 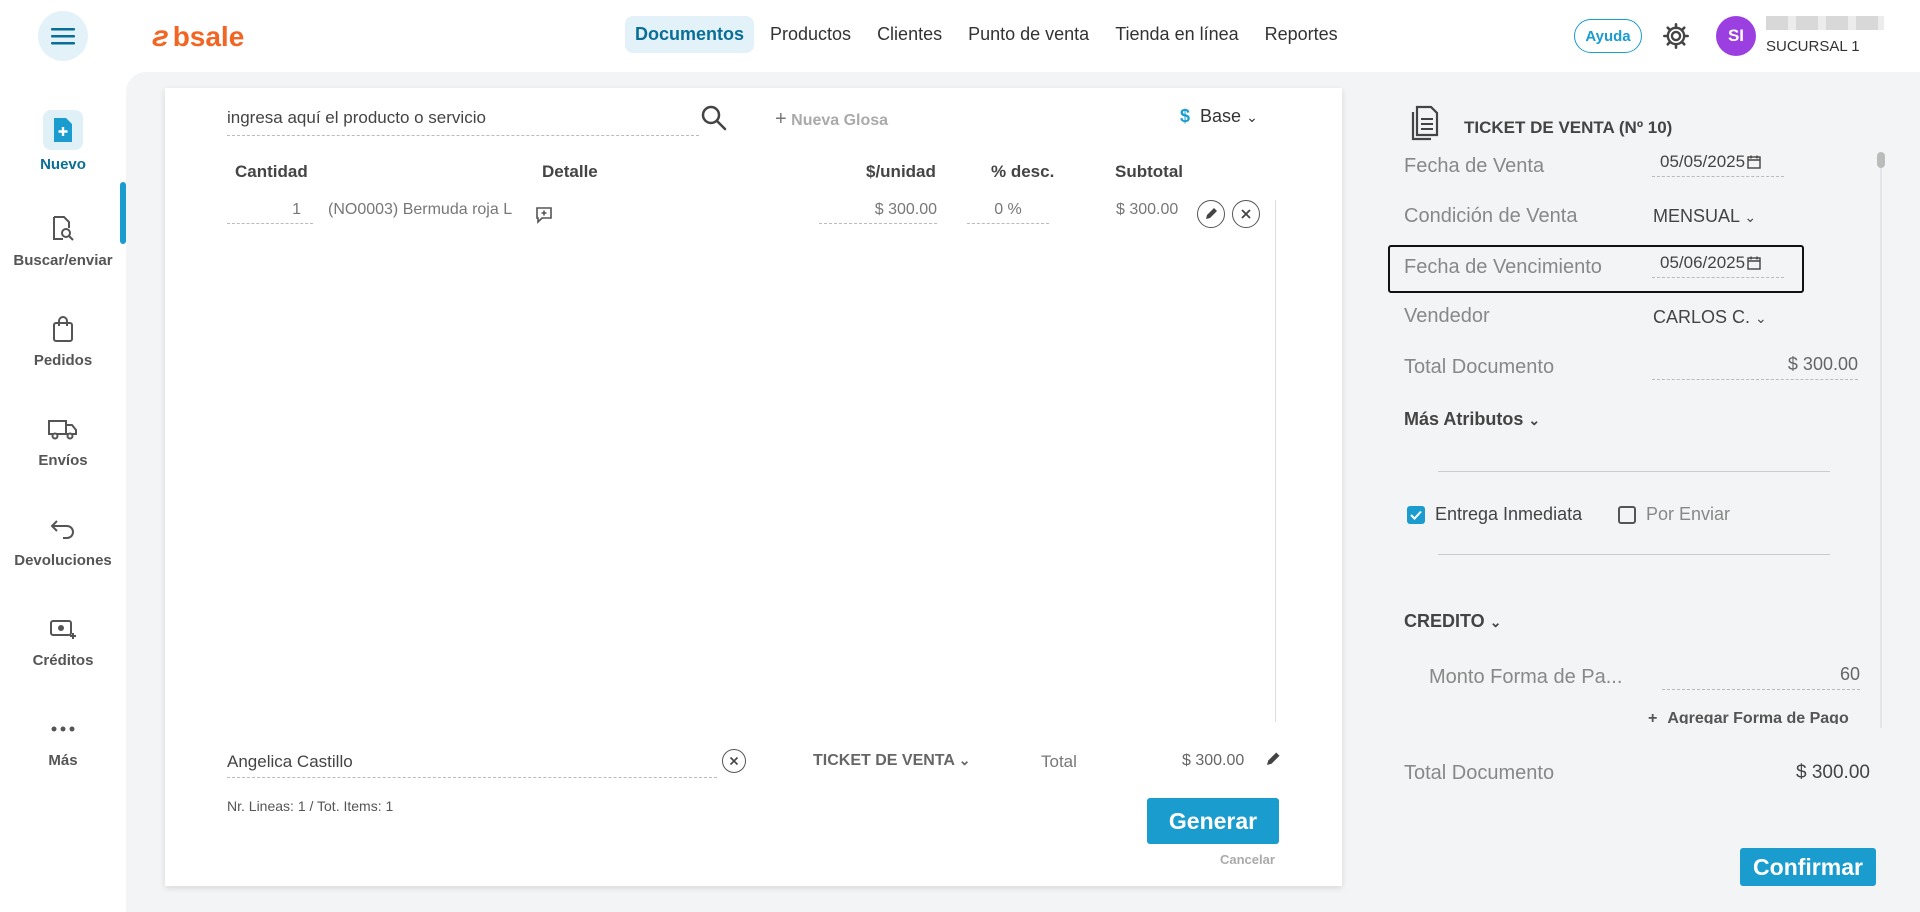 I want to click on scrollbar-thumb, so click(x=1881, y=160).